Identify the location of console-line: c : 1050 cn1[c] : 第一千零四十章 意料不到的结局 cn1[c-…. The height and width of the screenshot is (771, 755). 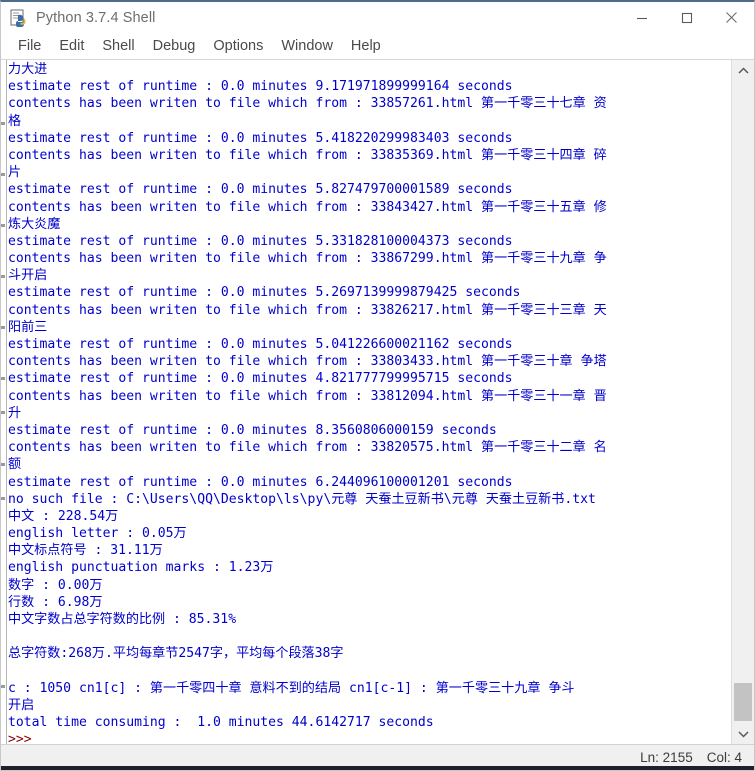
(291, 688).